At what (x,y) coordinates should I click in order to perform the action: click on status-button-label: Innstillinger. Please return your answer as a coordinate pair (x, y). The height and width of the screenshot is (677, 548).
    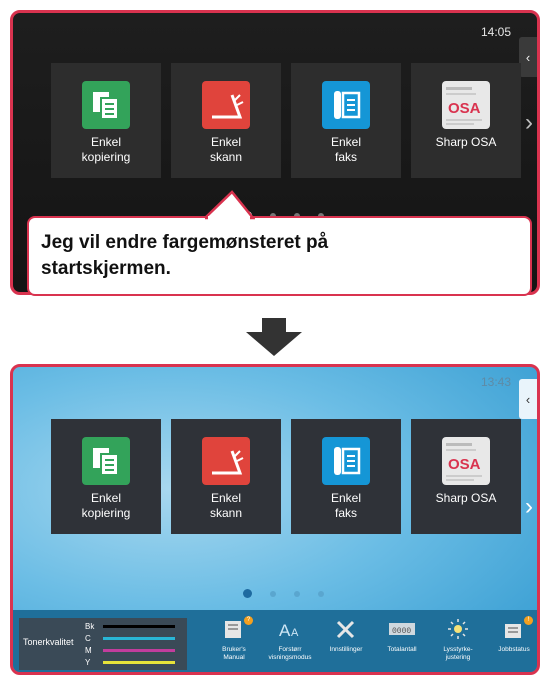
    Looking at the image, I should click on (346, 649).